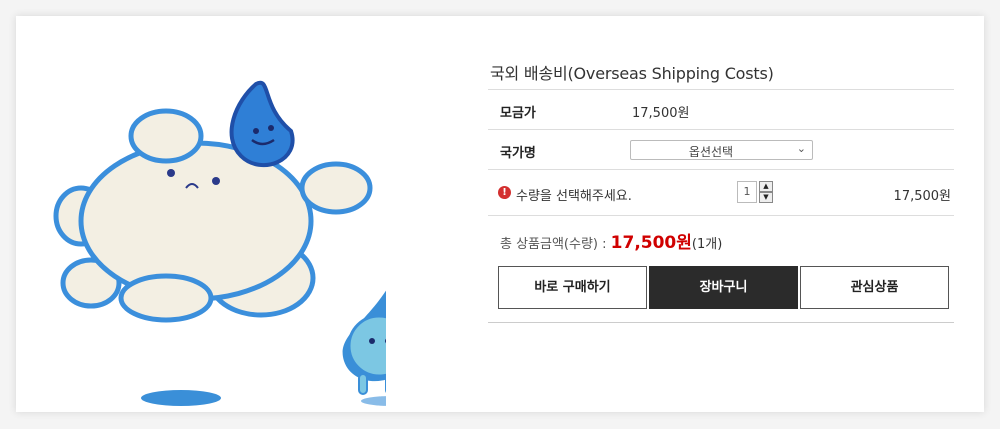 Image resolution: width=1000 pixels, height=429 pixels. Describe the element at coordinates (801, 148) in the screenshot. I see `chevron-down-icon: ⌄` at that location.